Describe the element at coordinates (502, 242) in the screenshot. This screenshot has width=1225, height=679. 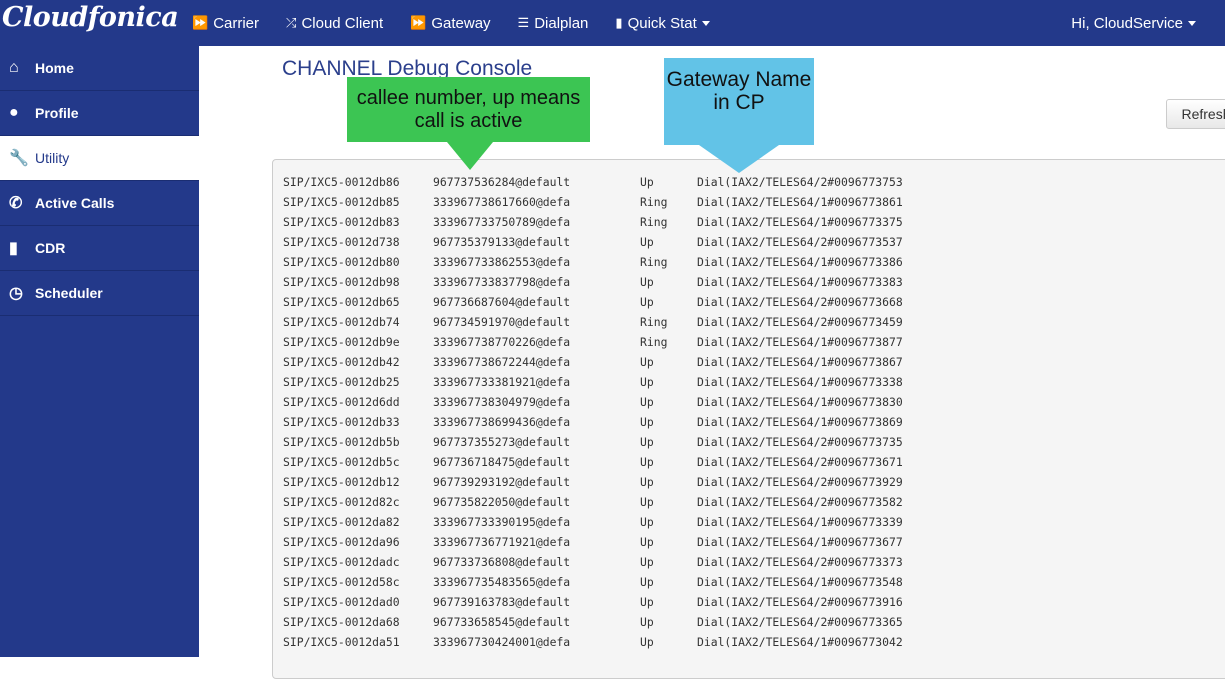
I see `callee-number: 967735379133@default` at that location.